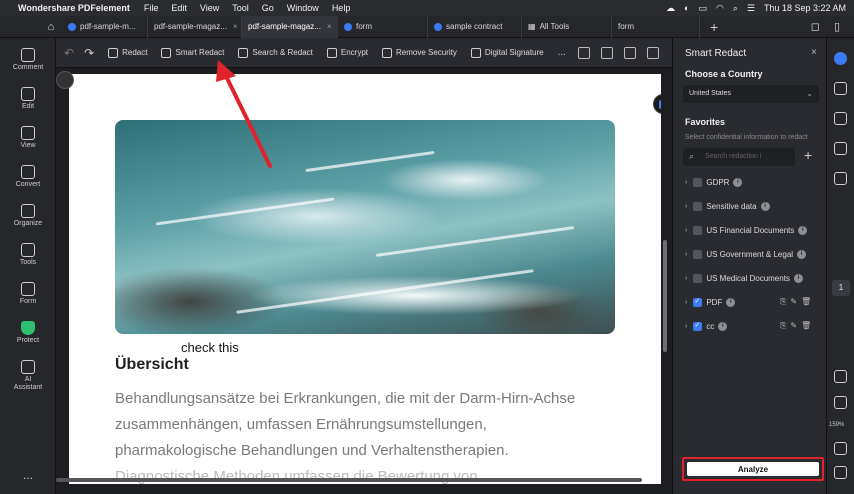  I want to click on print-icon, so click(606, 52).